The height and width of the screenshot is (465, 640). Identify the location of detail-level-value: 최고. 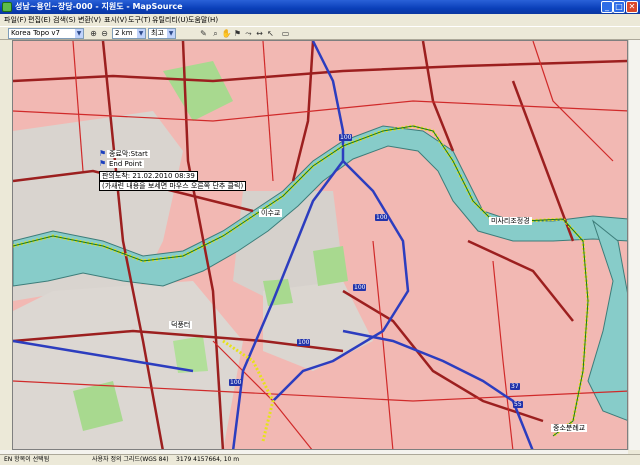
(157, 33).